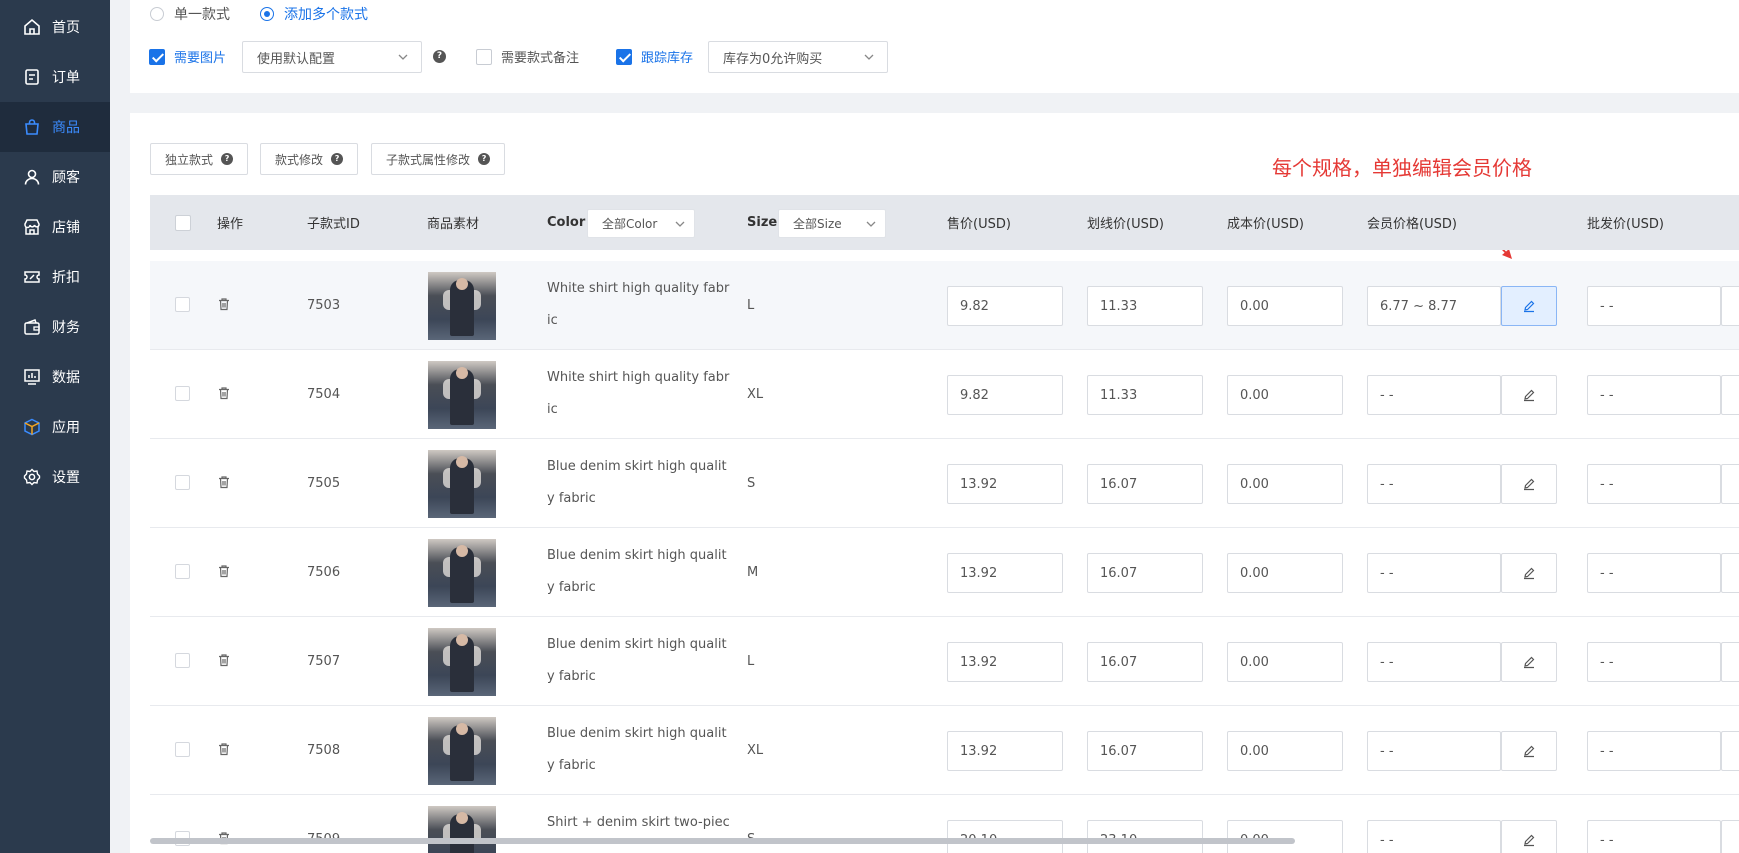 The height and width of the screenshot is (853, 1739). I want to click on sidebar-item-settings: 设置, so click(55, 477).